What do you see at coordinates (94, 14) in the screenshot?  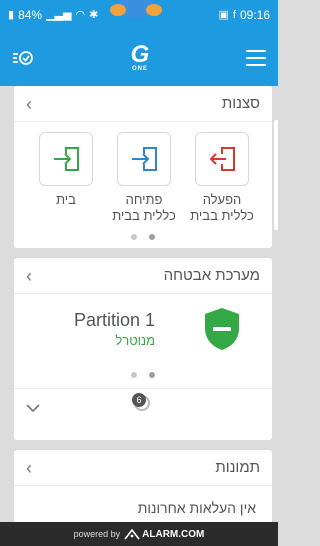 I see `bluetooth-icon: ✱` at bounding box center [94, 14].